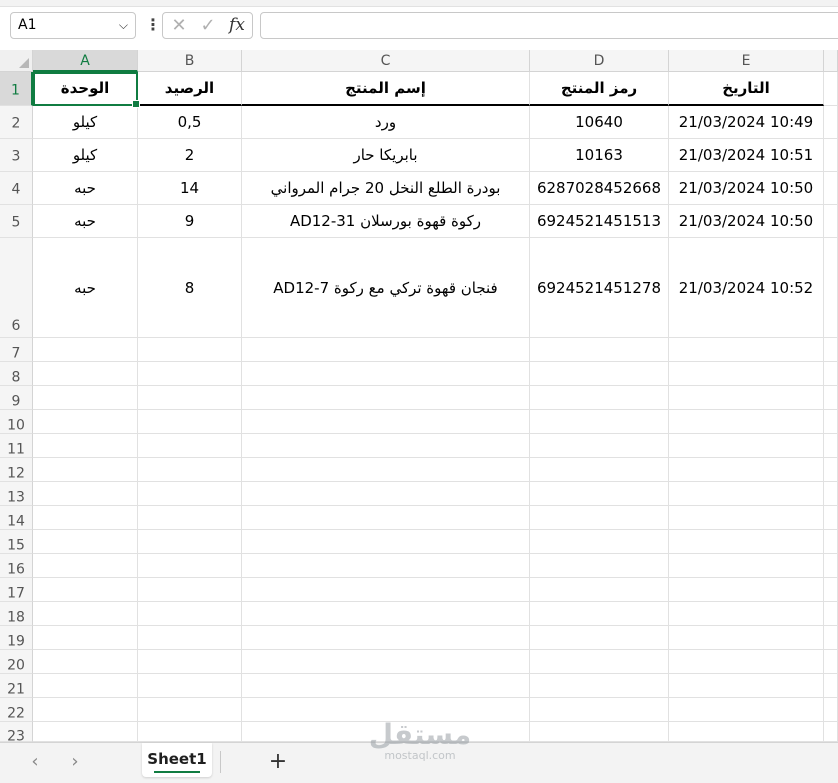 The image size is (838, 783). Describe the element at coordinates (75, 762) in the screenshot. I see `next-sheet-icon: ›` at that location.